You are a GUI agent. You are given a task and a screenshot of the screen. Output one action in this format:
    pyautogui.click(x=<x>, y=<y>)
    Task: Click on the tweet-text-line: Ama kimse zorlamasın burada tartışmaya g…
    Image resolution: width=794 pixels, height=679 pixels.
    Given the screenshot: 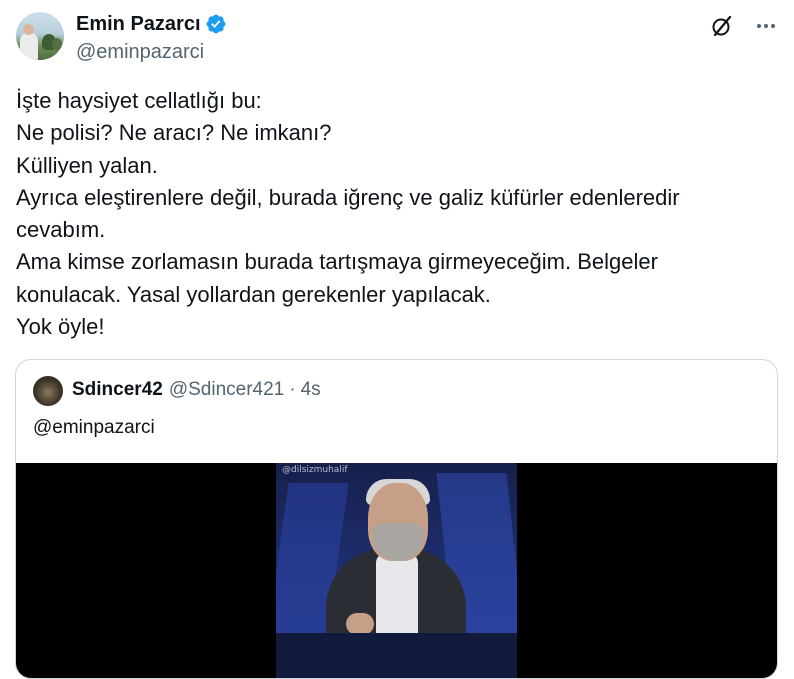 What is the action you would take?
    pyautogui.click(x=337, y=262)
    